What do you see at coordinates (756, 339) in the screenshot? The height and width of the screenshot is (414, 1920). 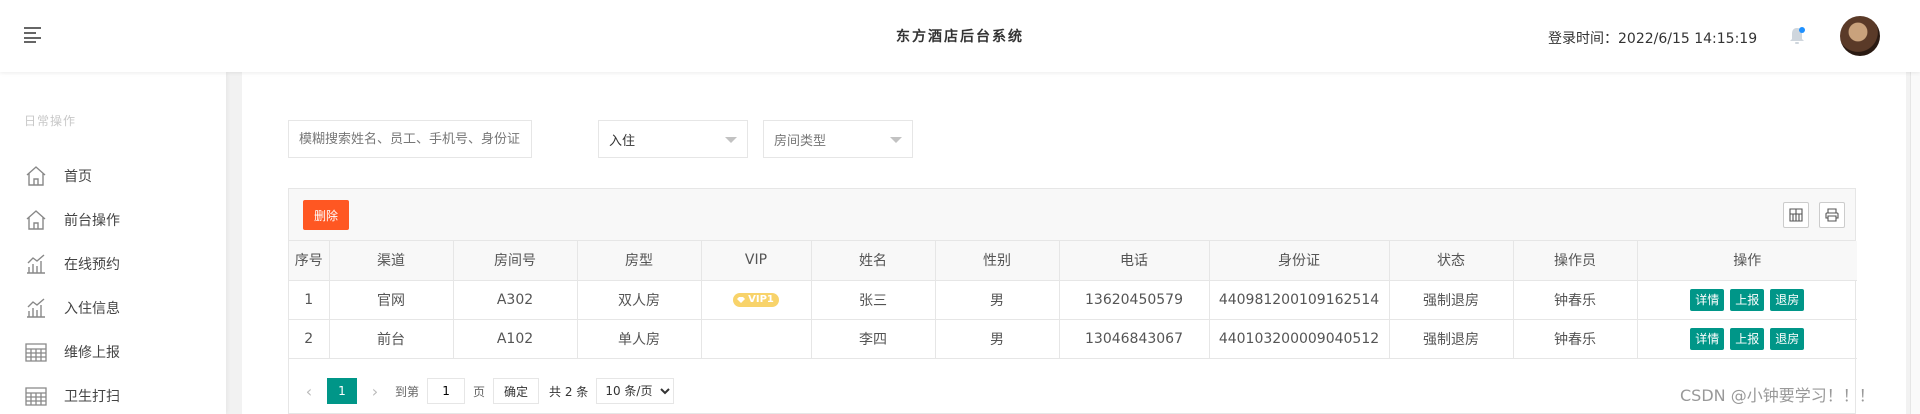 I see `cell-vip` at bounding box center [756, 339].